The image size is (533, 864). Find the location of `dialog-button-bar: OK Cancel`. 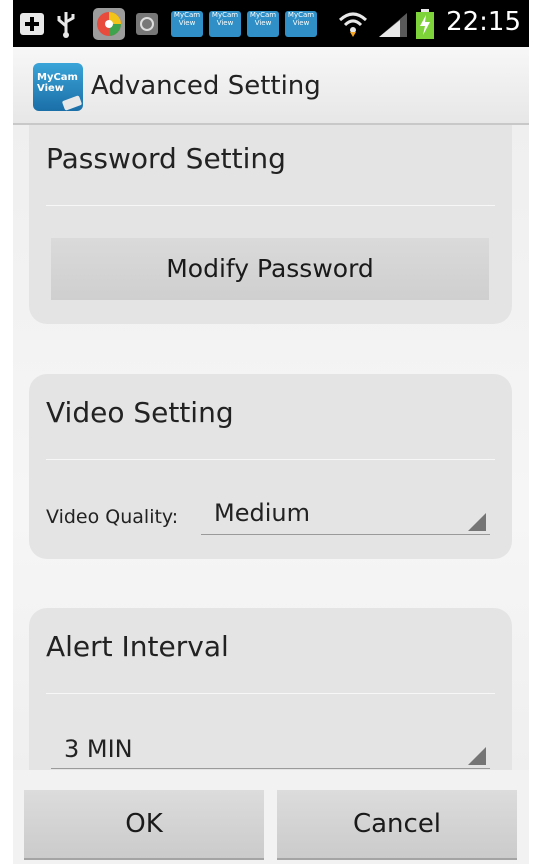

dialog-button-bar: OK Cancel is located at coordinates (271, 817).